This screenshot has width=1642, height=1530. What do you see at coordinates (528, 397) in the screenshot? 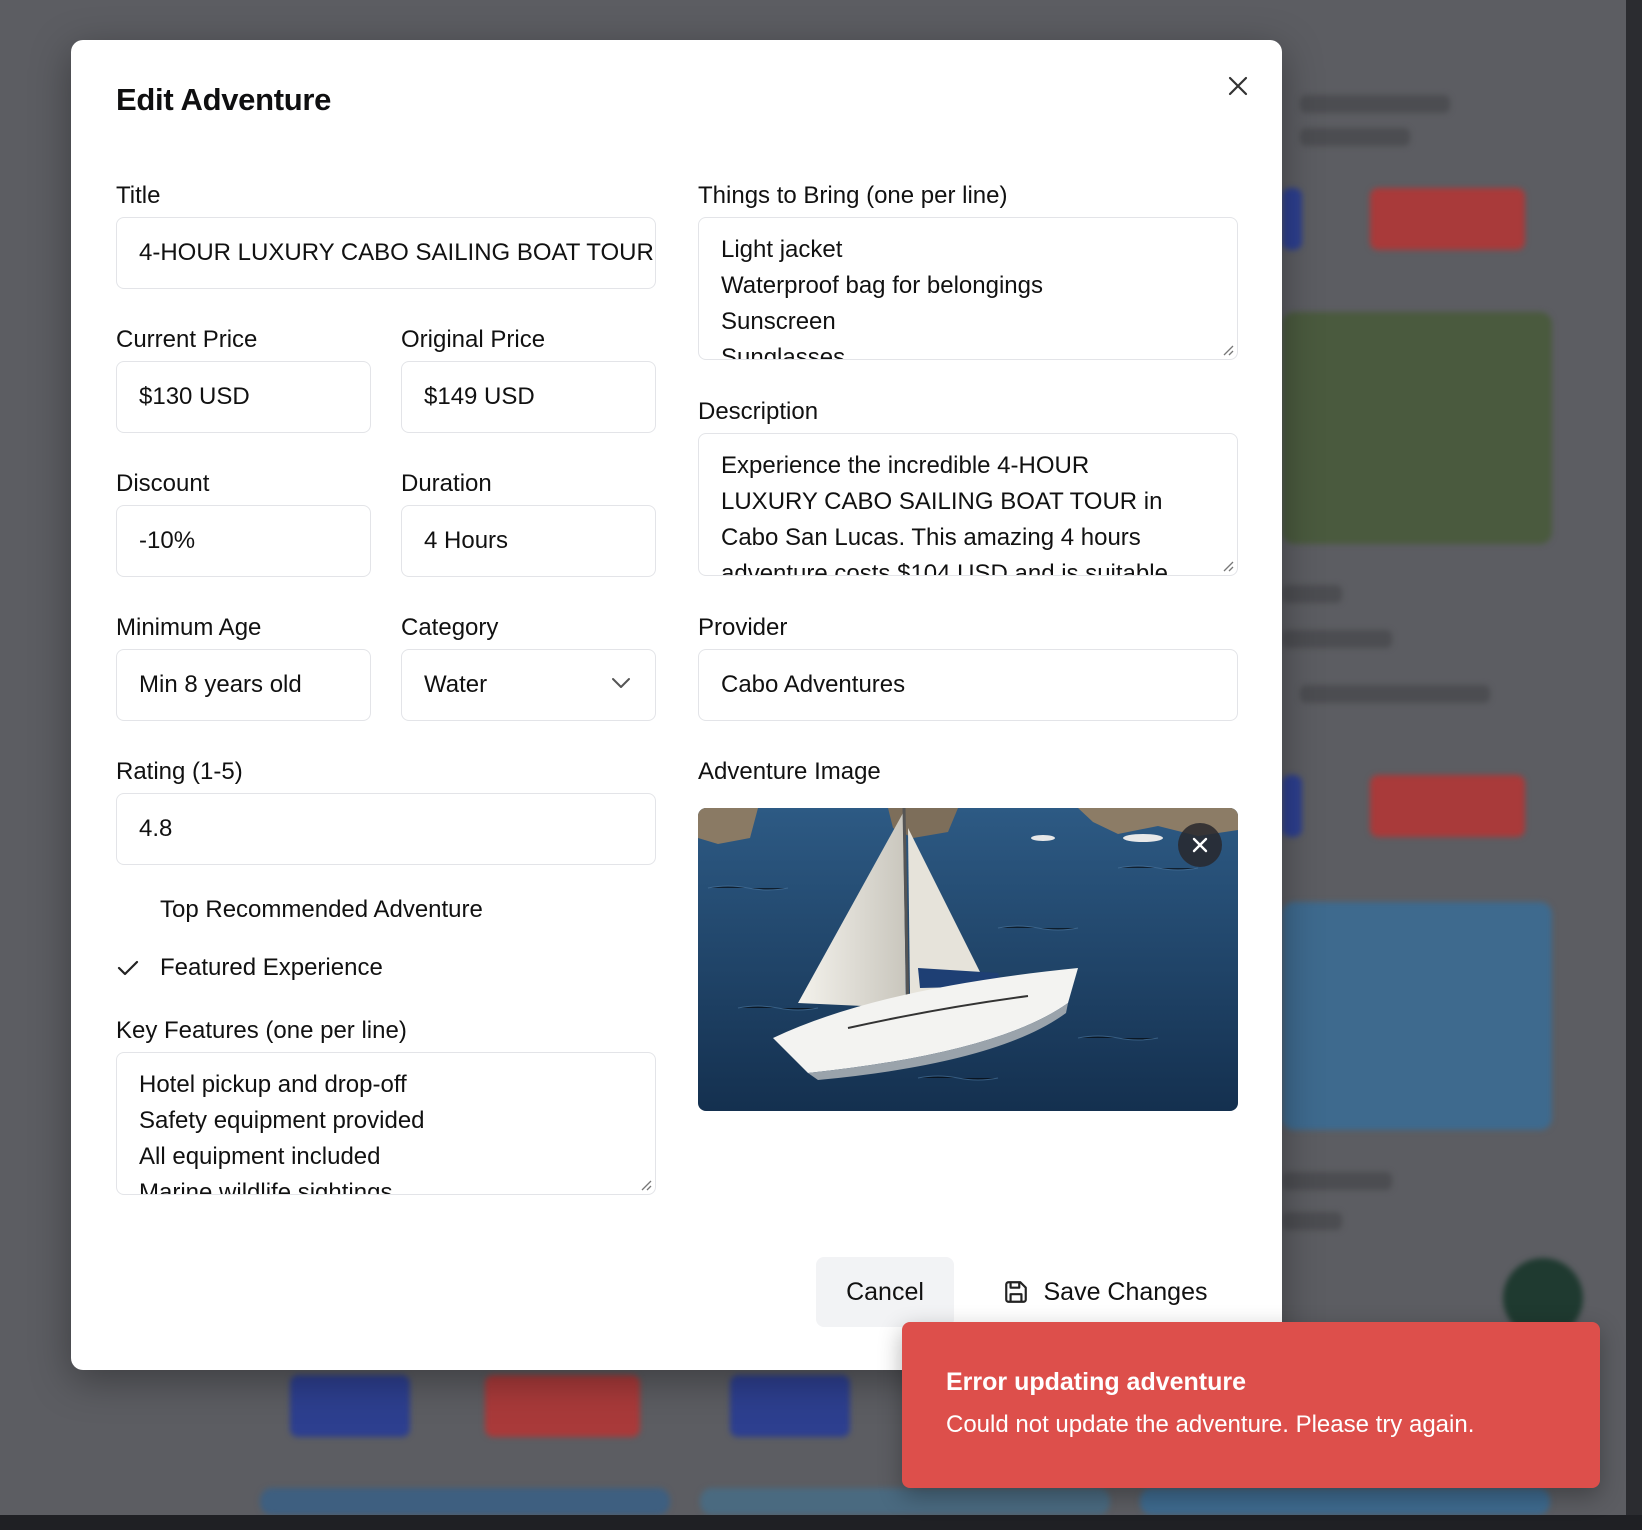
I see `original-price-input: $149 USD` at bounding box center [528, 397].